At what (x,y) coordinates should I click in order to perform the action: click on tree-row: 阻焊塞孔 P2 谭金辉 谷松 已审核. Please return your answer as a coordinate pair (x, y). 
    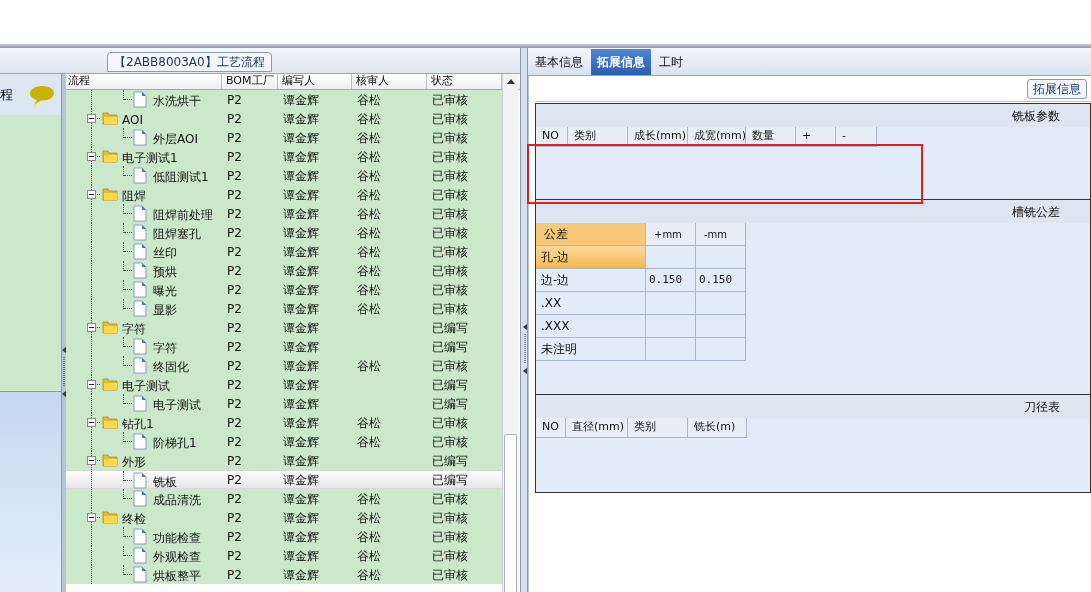
    Looking at the image, I should click on (284, 232).